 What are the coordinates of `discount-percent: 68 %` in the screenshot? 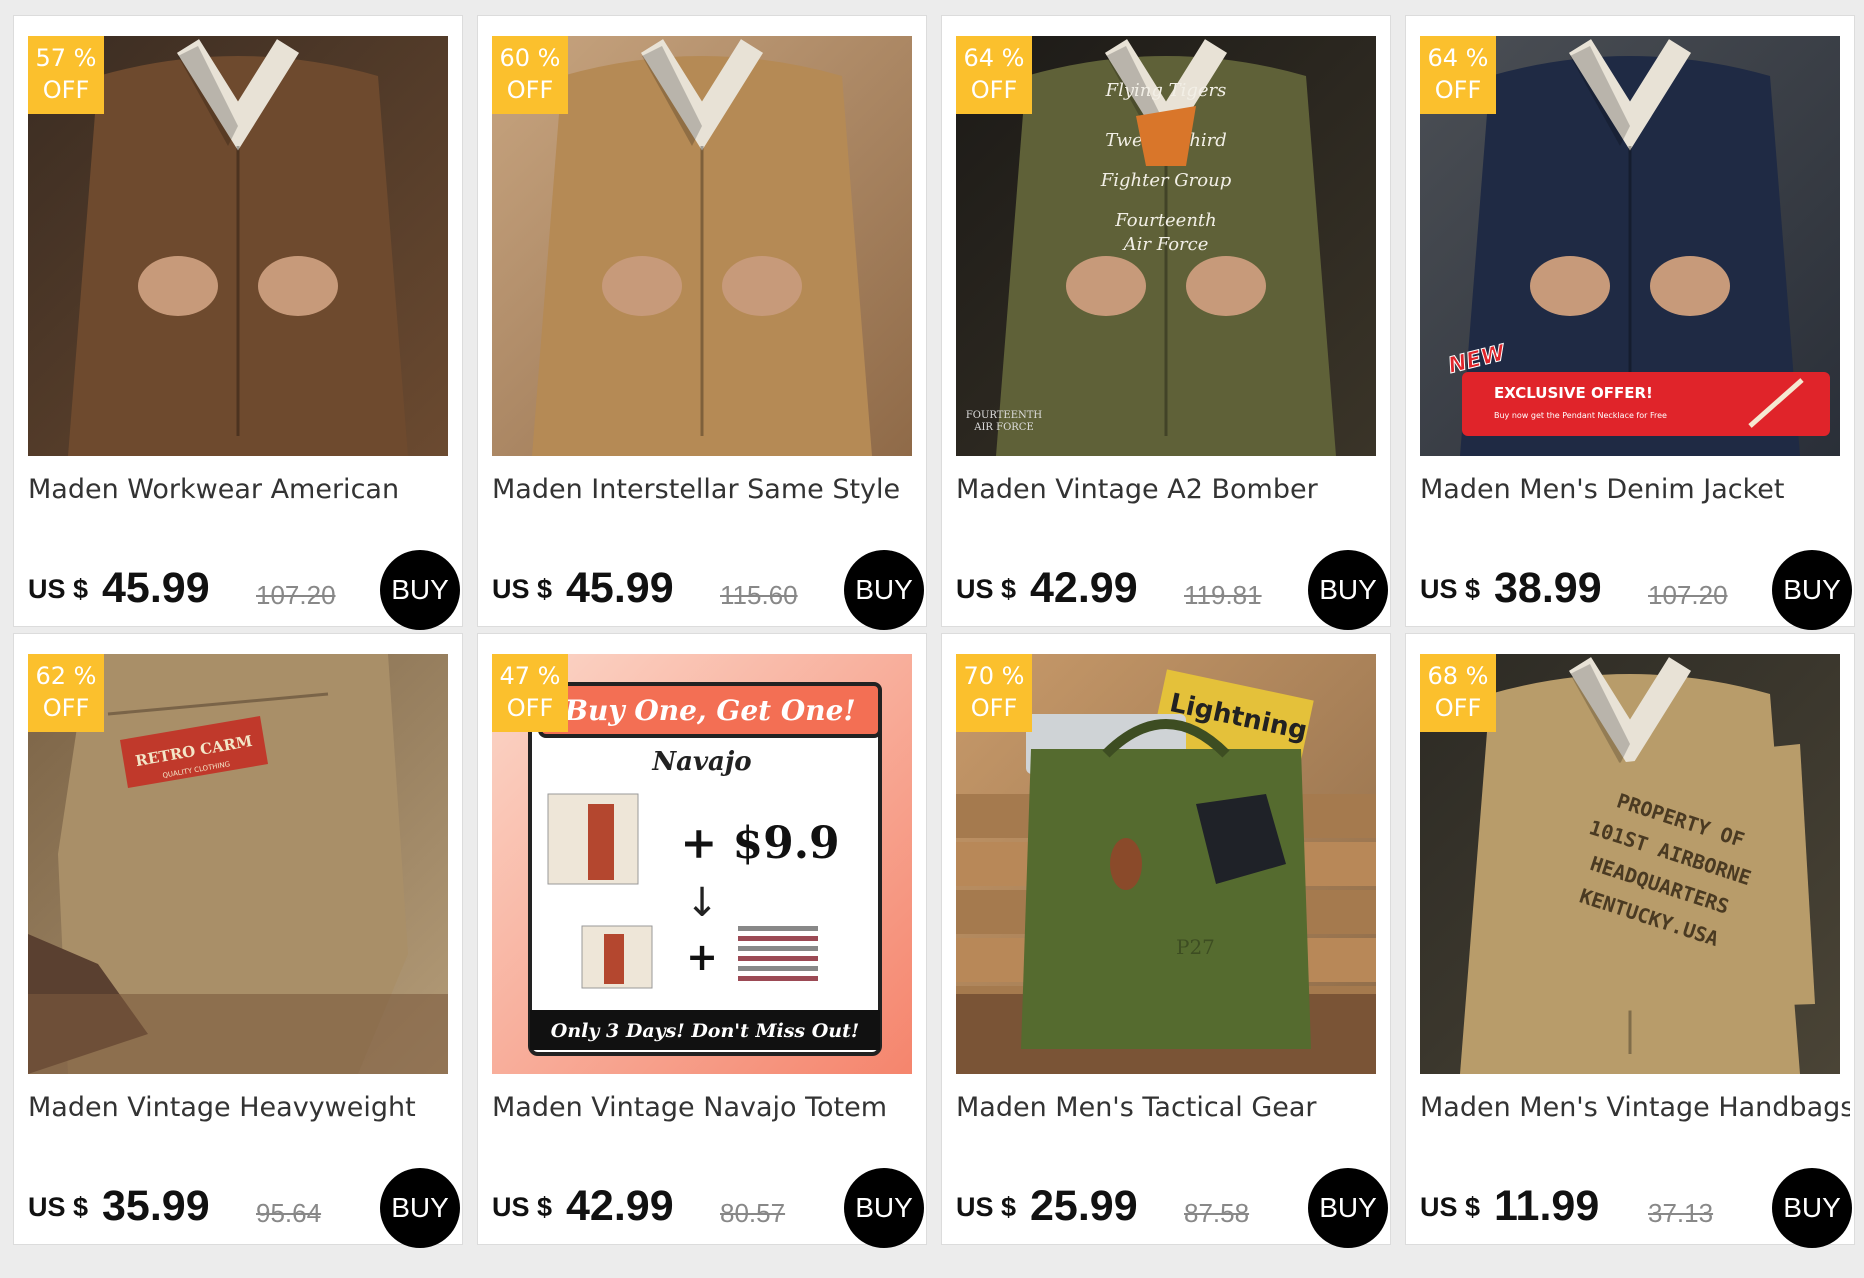 It's located at (1458, 676).